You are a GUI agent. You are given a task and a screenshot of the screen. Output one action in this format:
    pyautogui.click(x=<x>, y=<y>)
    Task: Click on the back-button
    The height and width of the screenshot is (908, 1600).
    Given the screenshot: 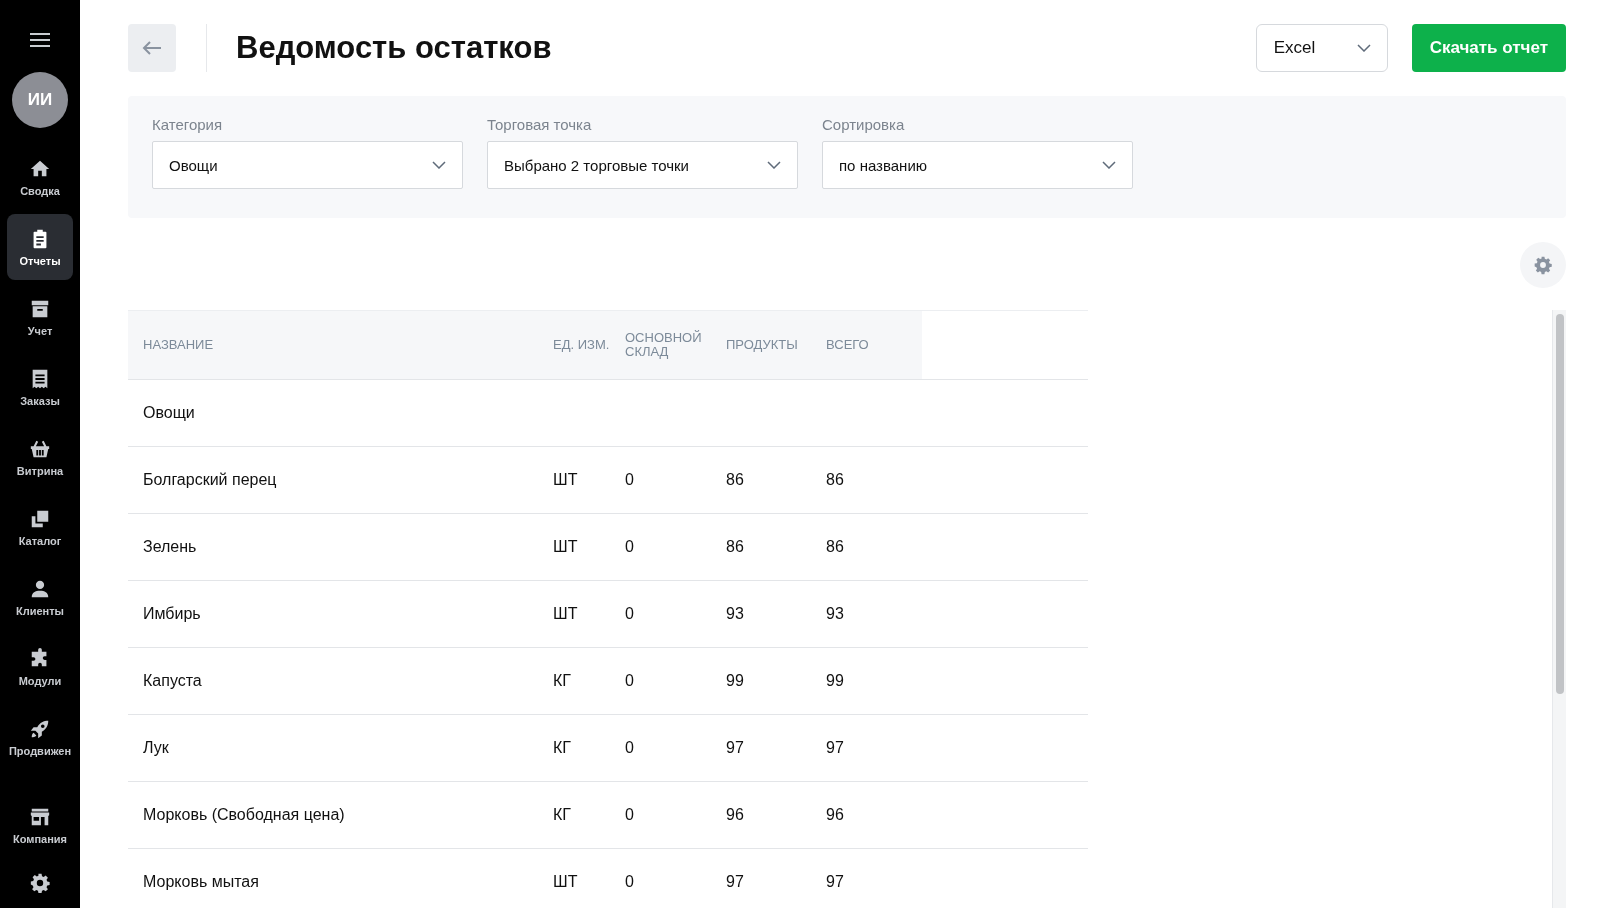 What is the action you would take?
    pyautogui.click(x=152, y=48)
    